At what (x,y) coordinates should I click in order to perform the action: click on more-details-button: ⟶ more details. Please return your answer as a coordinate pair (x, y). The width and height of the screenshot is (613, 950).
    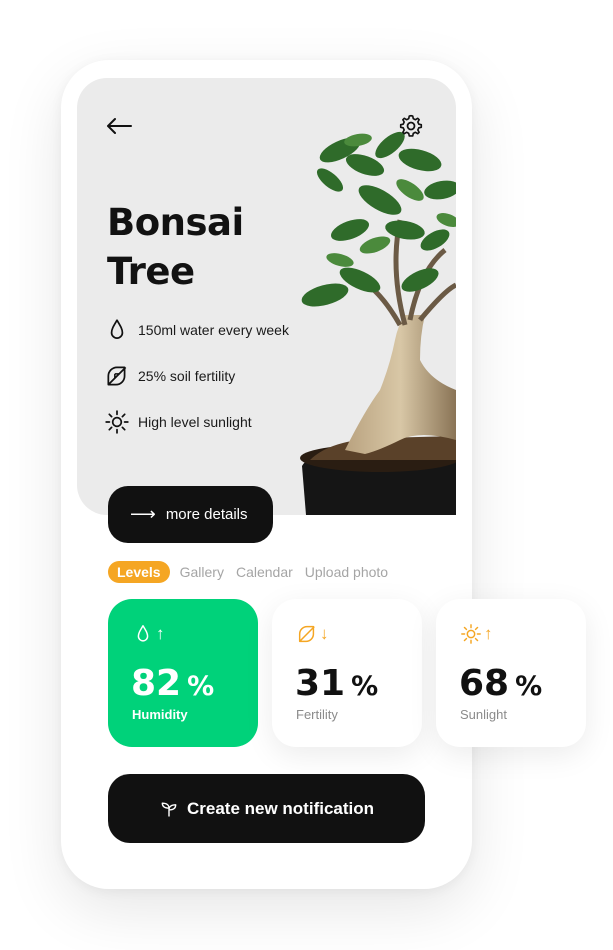
    Looking at the image, I should click on (190, 514).